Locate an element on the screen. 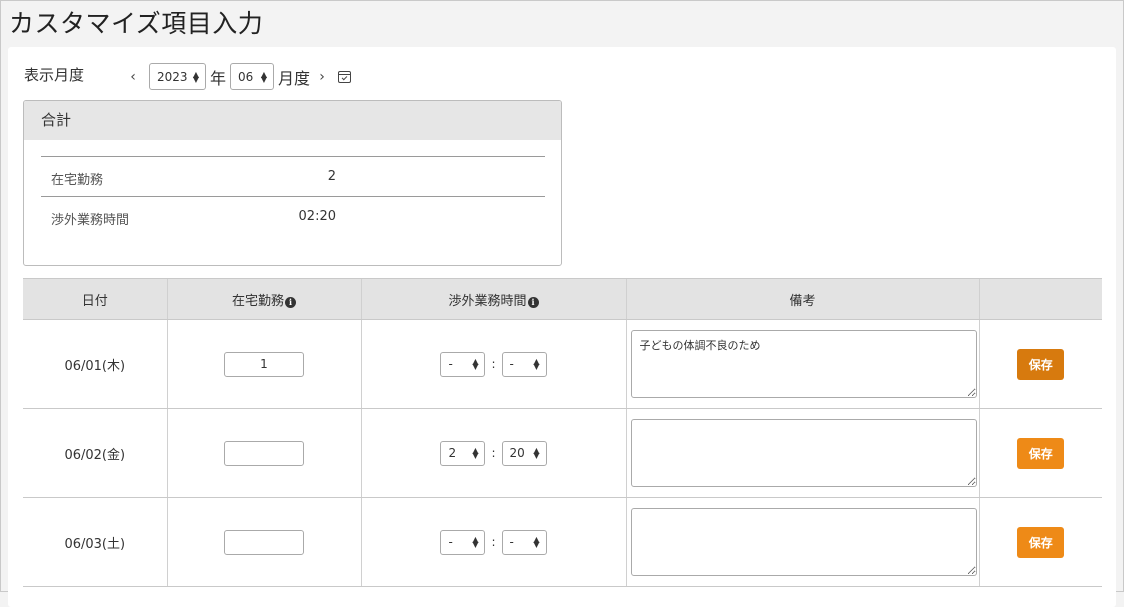 The height and width of the screenshot is (607, 1124). month-select: 06 ▲ ▼ is located at coordinates (252, 76).